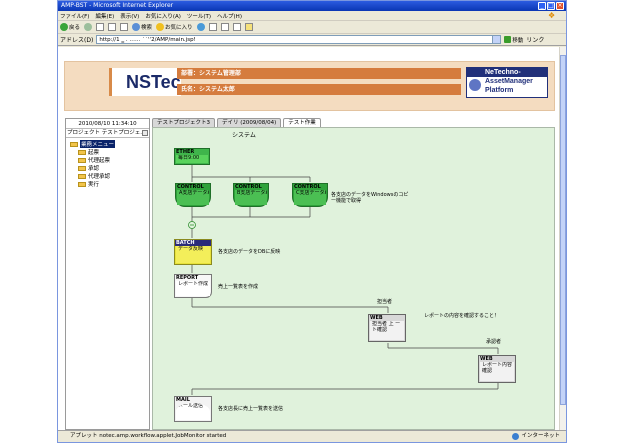 This screenshot has height=443, width=625. I want to click on tab-test-work: テスト作業, so click(302, 122).